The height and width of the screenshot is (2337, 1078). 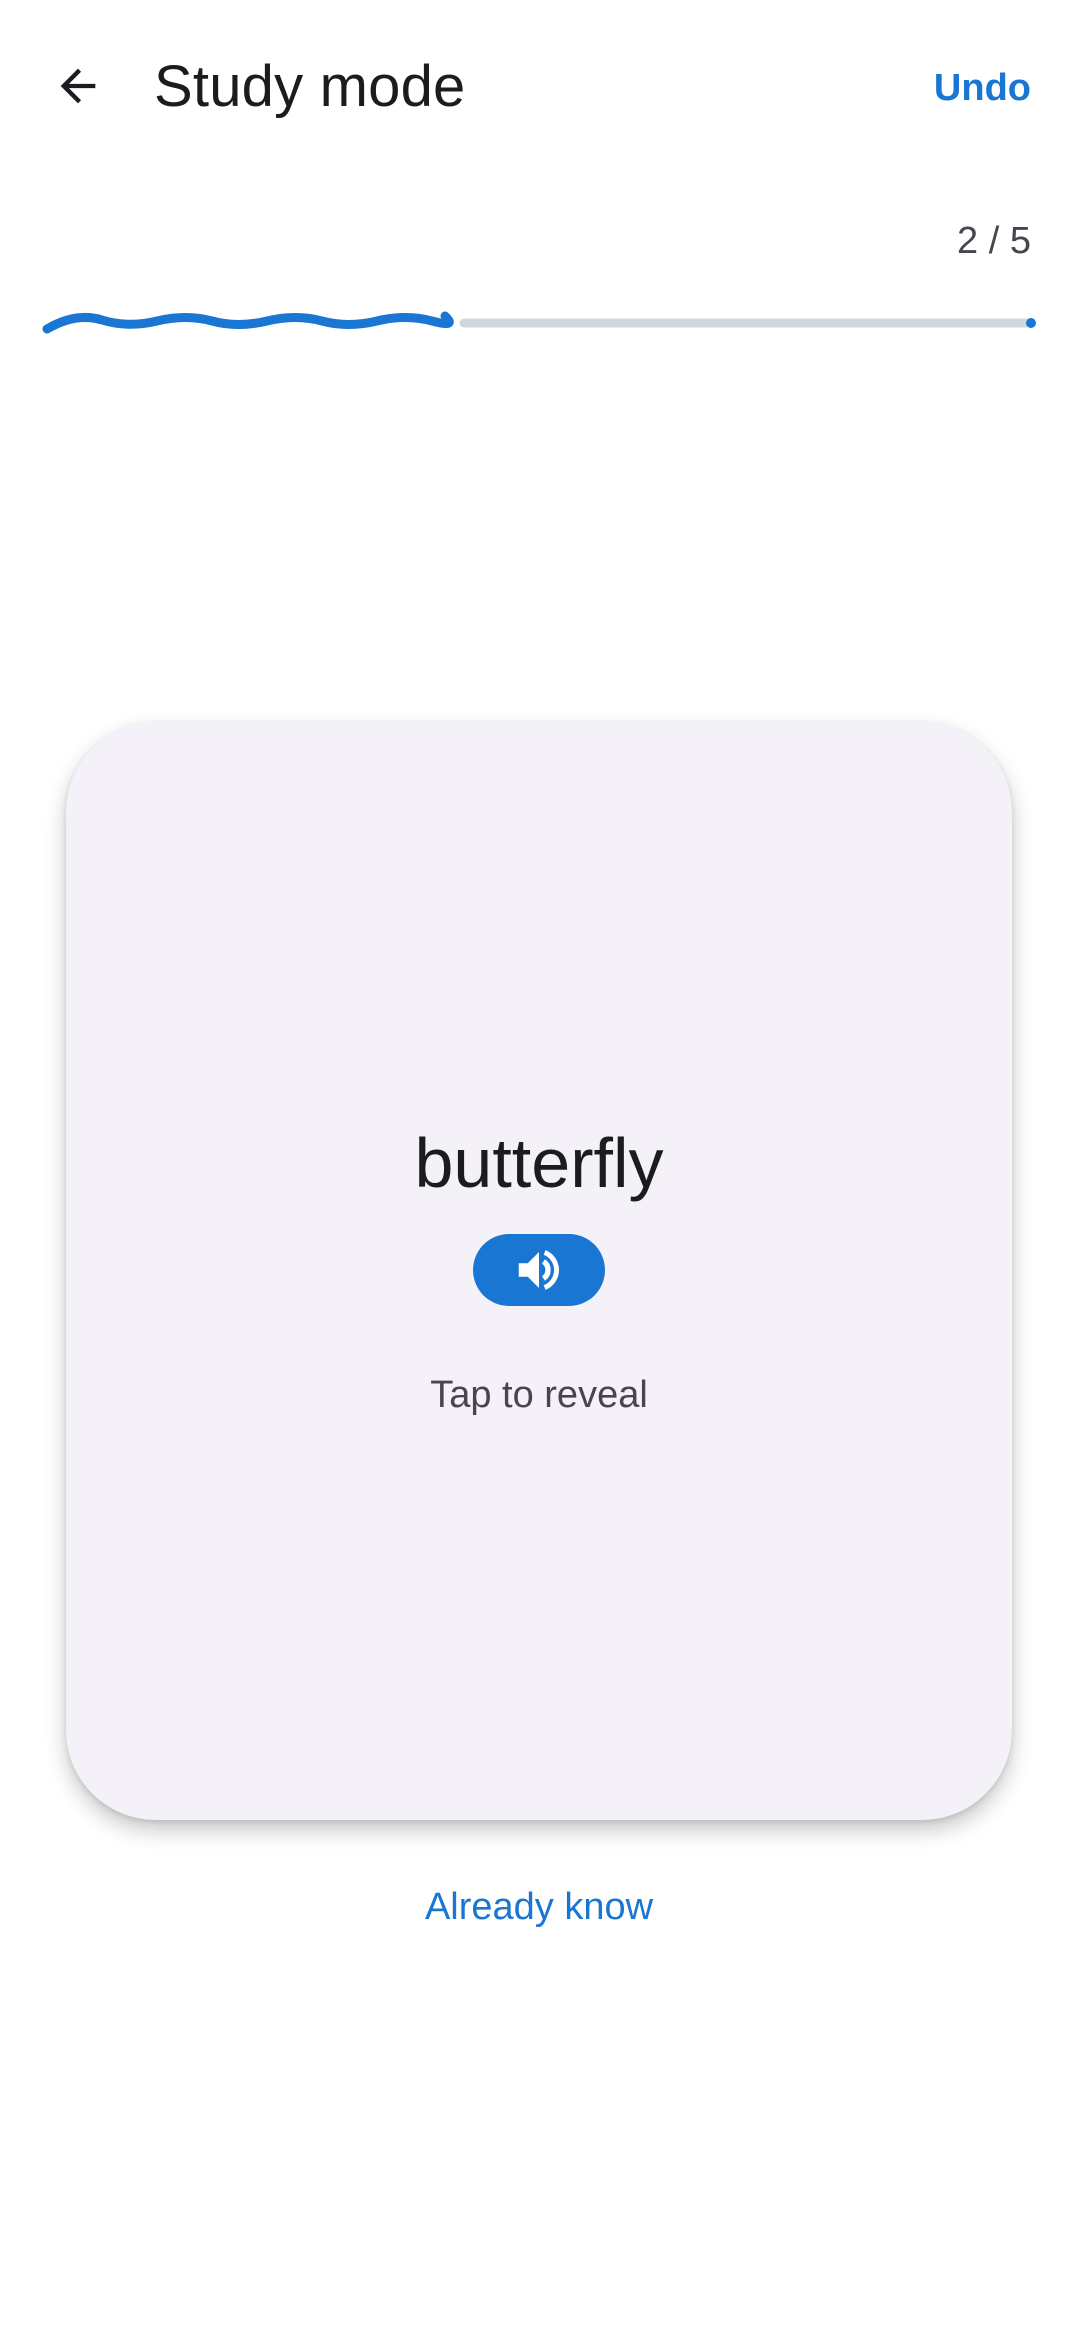 What do you see at coordinates (310, 86) in the screenshot?
I see `page-title: Study mode` at bounding box center [310, 86].